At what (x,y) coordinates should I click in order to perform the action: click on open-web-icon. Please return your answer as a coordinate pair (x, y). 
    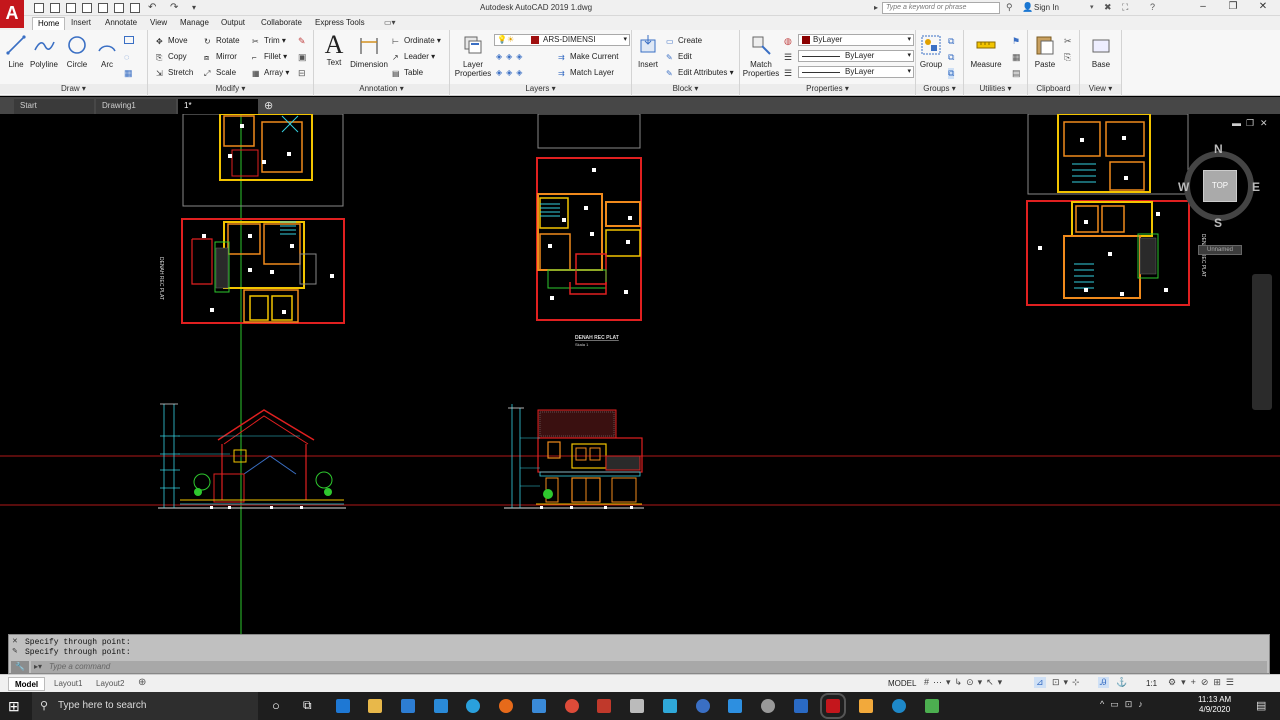
    Looking at the image, I should click on (103, 8).